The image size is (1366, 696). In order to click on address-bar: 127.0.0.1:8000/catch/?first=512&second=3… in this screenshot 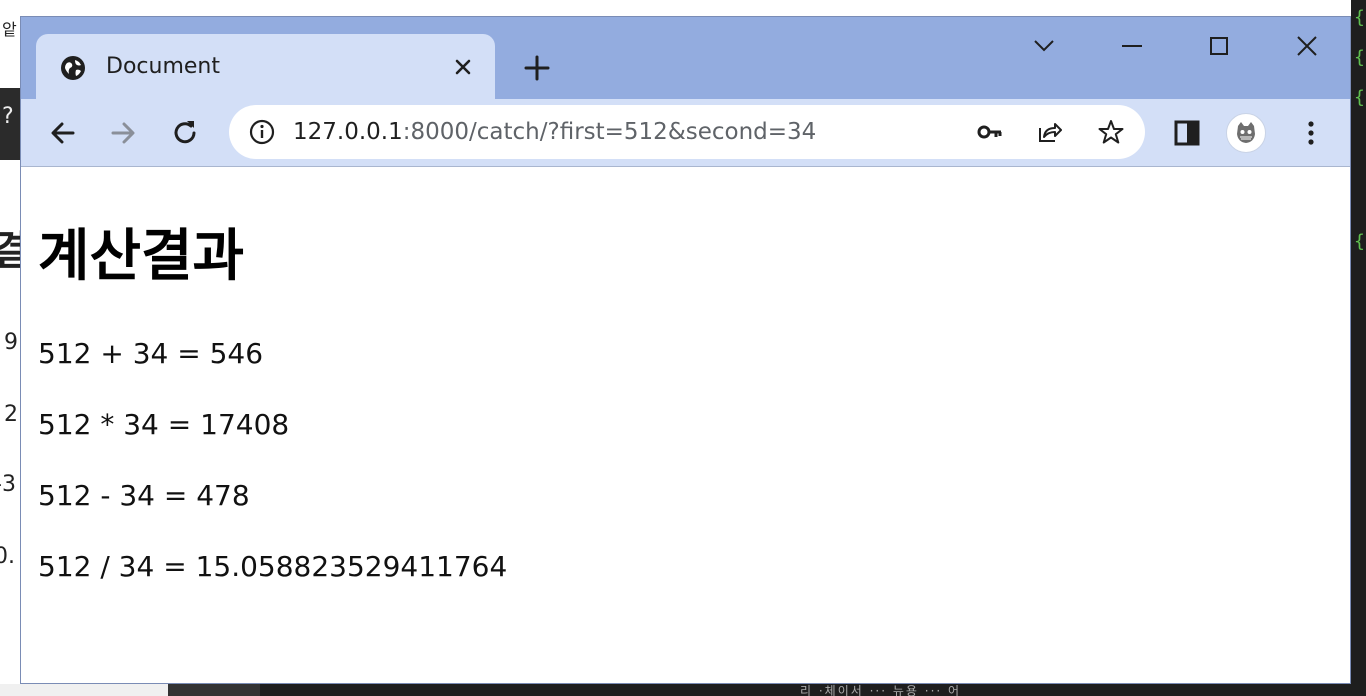, I will do `click(687, 132)`.